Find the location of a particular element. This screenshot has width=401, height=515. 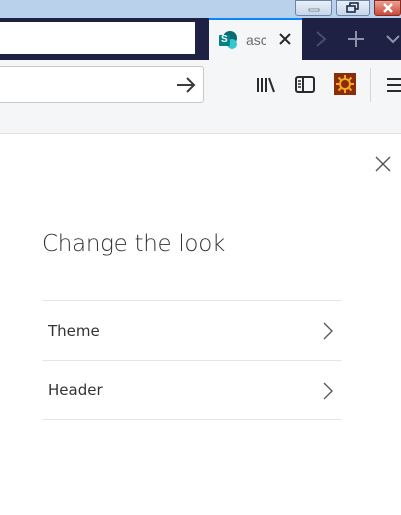

window-close-button is located at coordinates (387, 8).